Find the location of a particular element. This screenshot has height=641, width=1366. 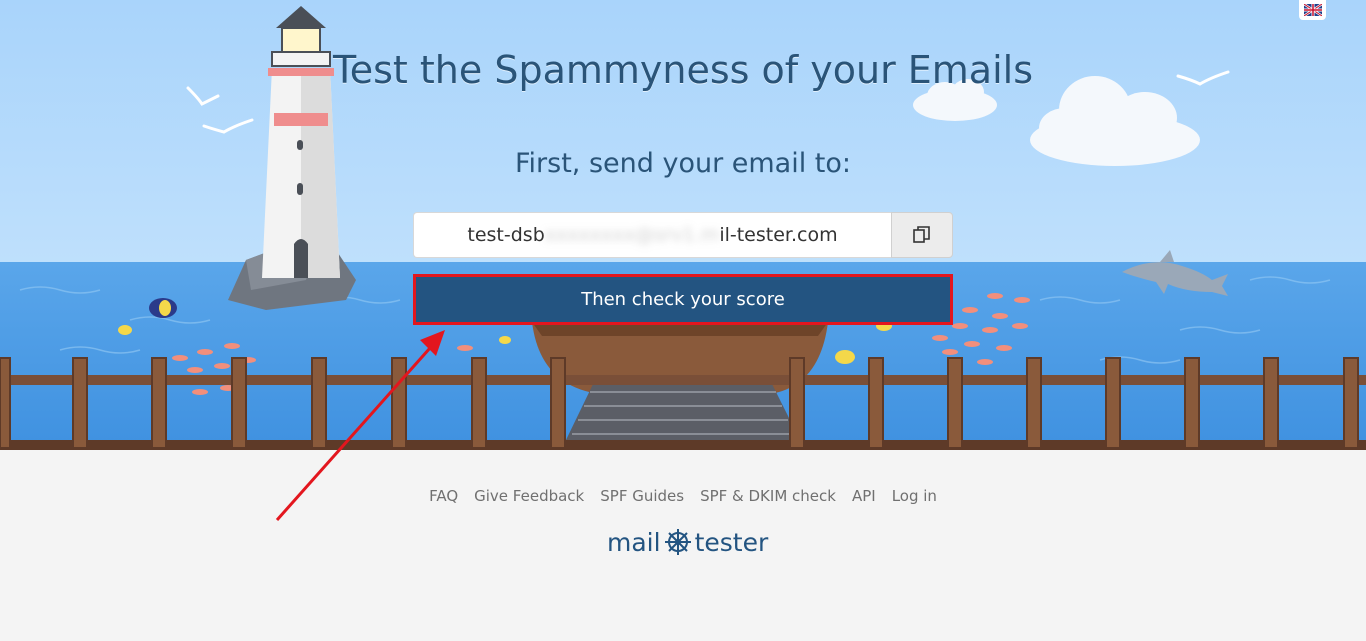

footer-link-api: API is located at coordinates (864, 496).